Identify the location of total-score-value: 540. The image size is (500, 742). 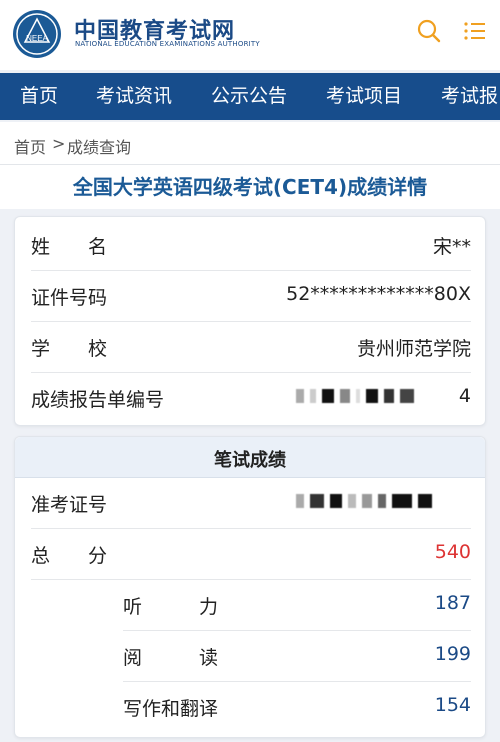
(452, 552).